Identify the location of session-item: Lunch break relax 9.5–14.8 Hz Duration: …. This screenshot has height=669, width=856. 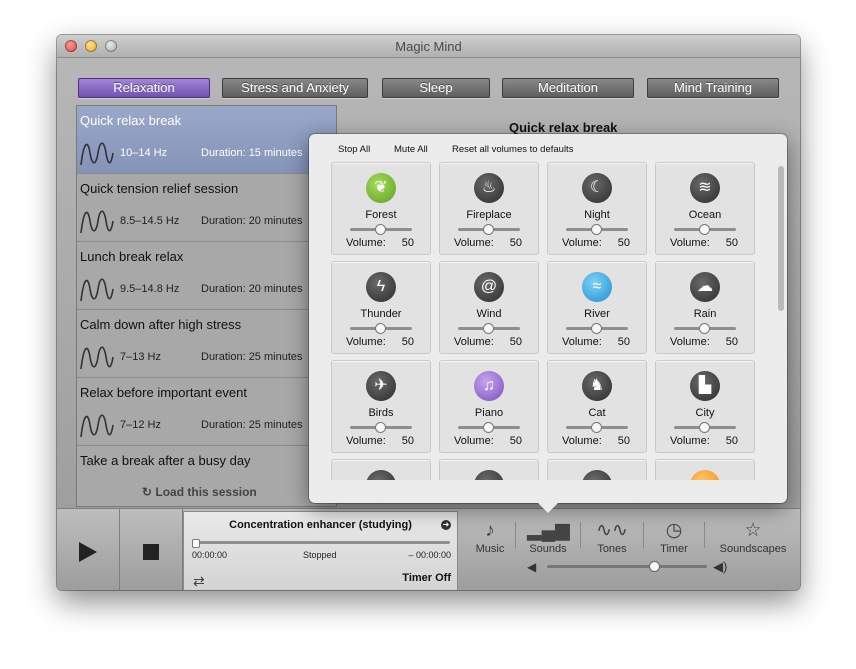
(206, 276).